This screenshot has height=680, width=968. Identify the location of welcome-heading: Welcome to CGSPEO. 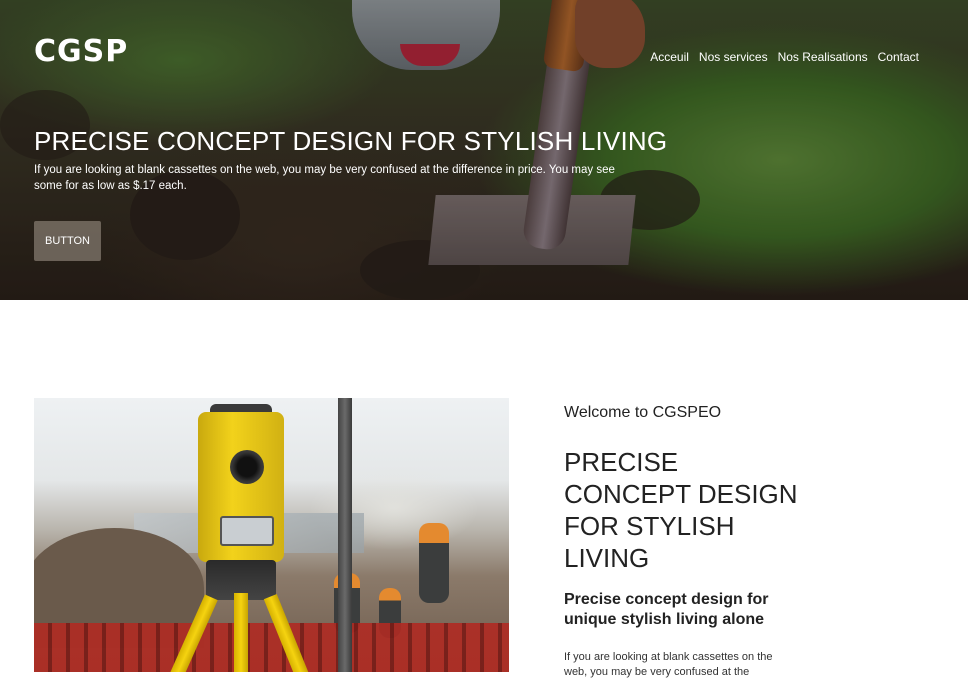
(643, 412).